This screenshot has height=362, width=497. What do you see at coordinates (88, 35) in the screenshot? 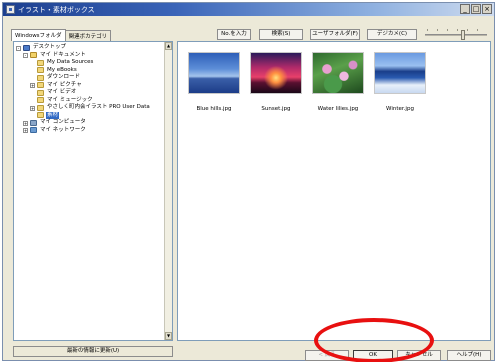
I see `tab-related-category: 関連ボカテゴリ` at bounding box center [88, 35].